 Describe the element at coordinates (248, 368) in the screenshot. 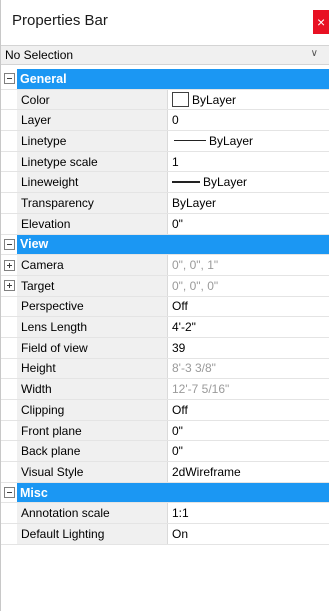

I see `property-value: 8'-3 3/8"` at that location.